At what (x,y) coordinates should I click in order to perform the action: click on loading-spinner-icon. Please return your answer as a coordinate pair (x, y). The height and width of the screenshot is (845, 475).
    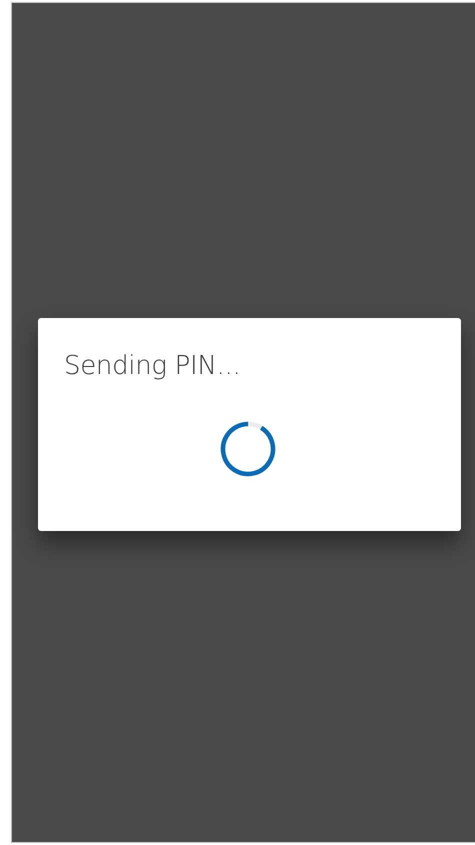
    Looking at the image, I should click on (247, 449).